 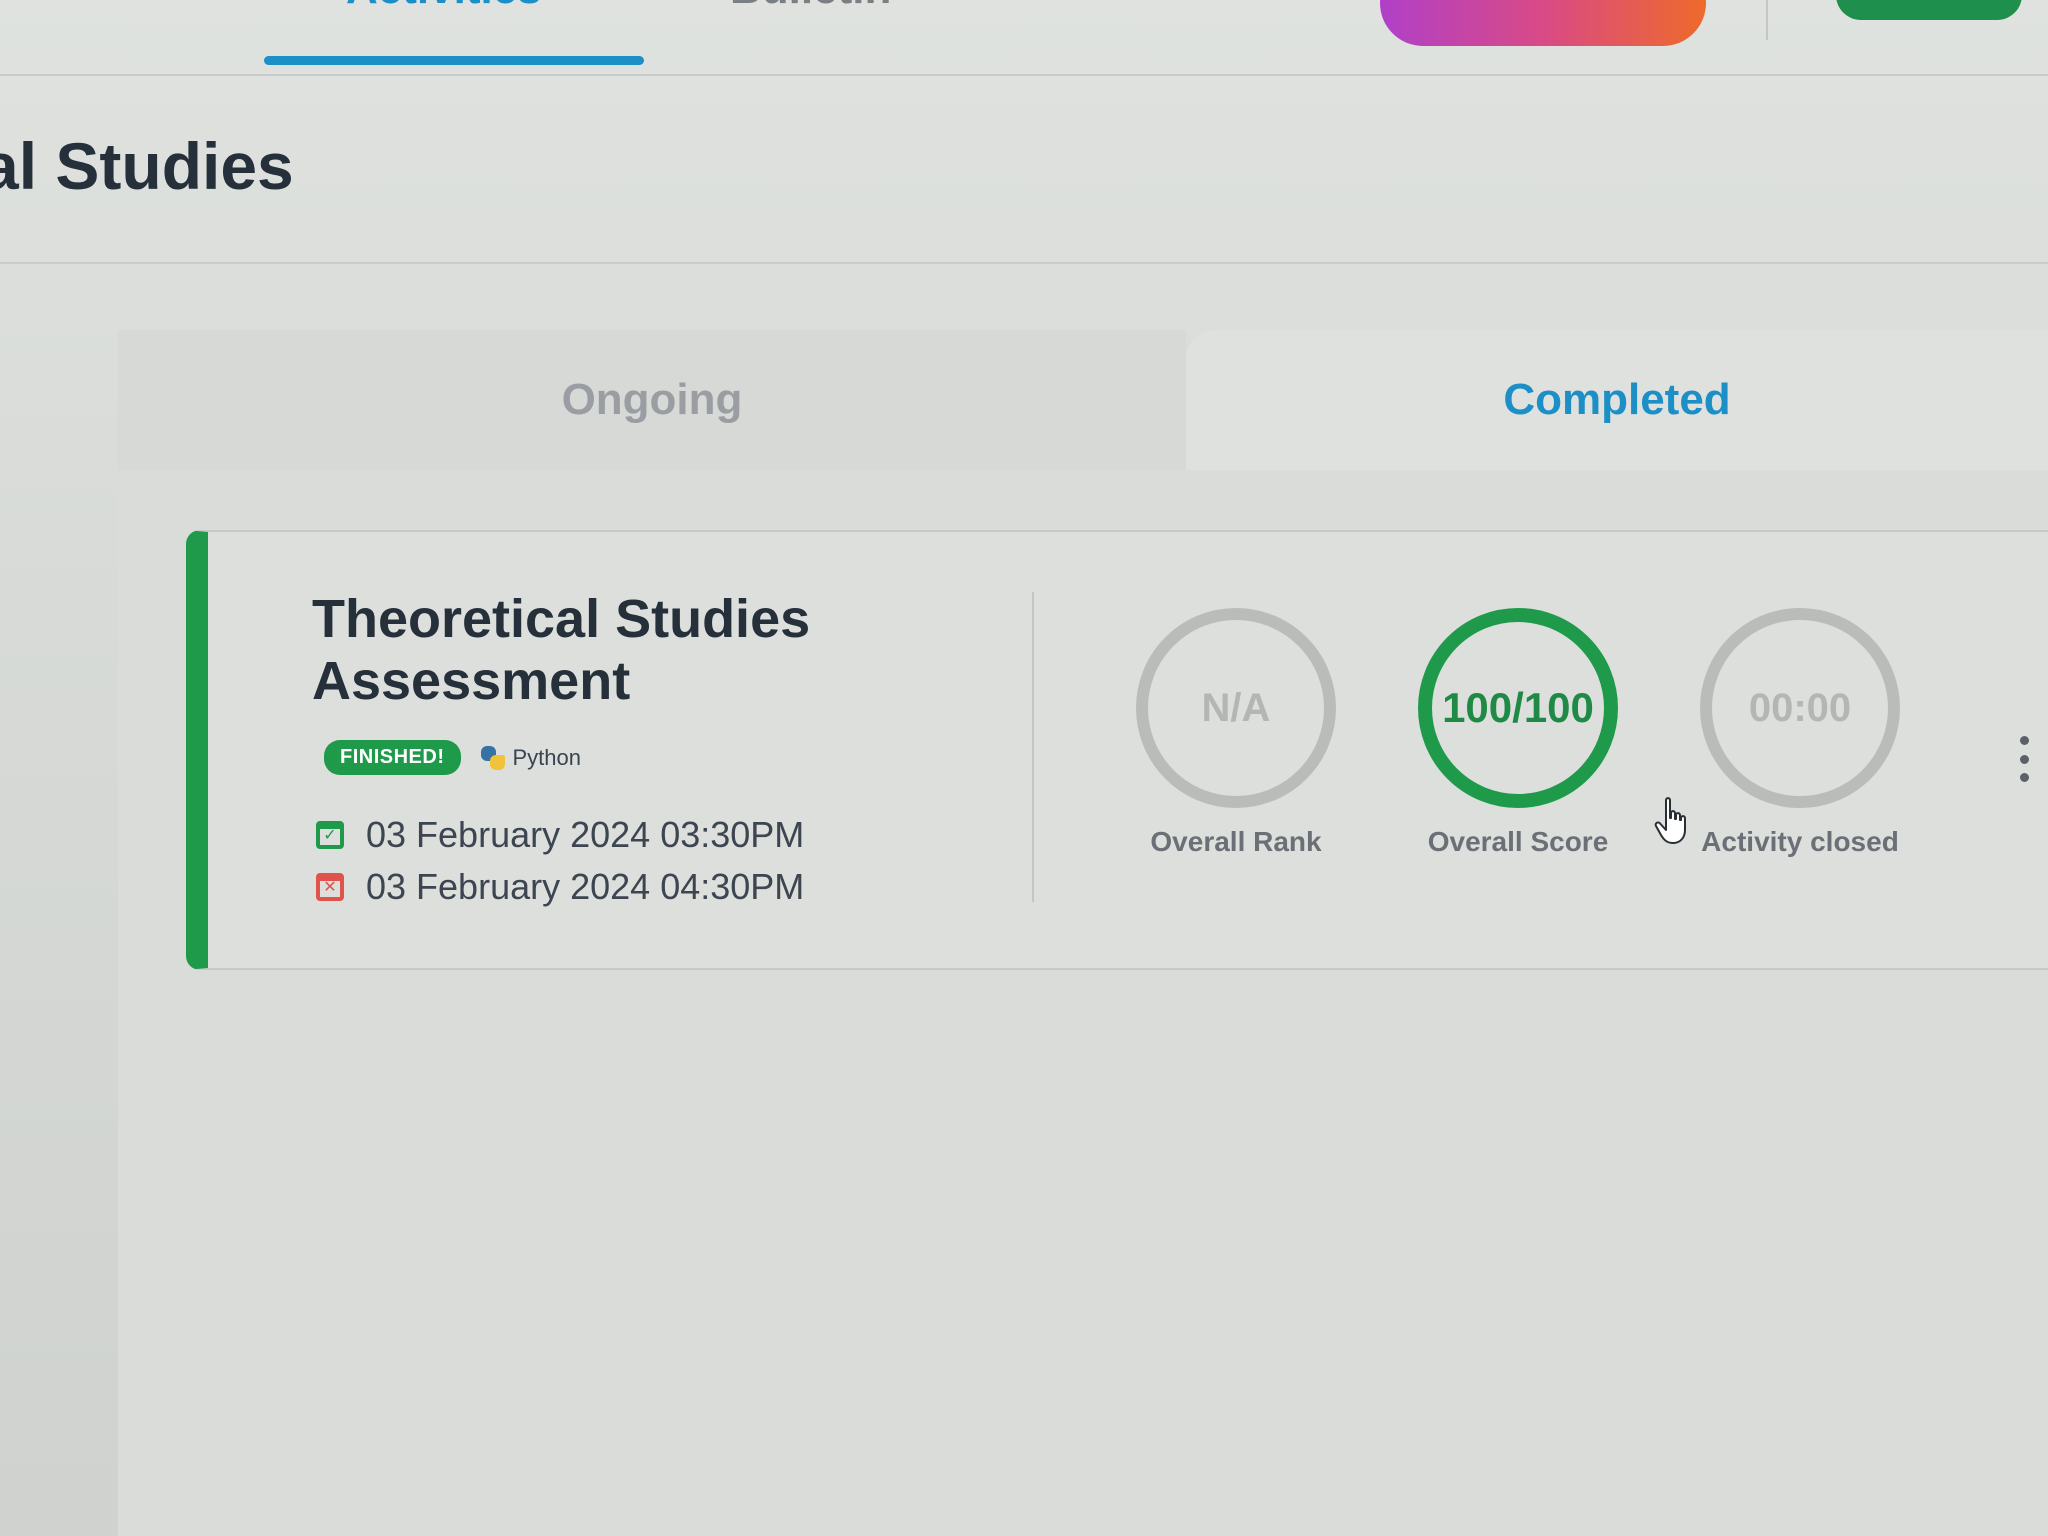 I want to click on nav-divider, so click(x=1767, y=20).